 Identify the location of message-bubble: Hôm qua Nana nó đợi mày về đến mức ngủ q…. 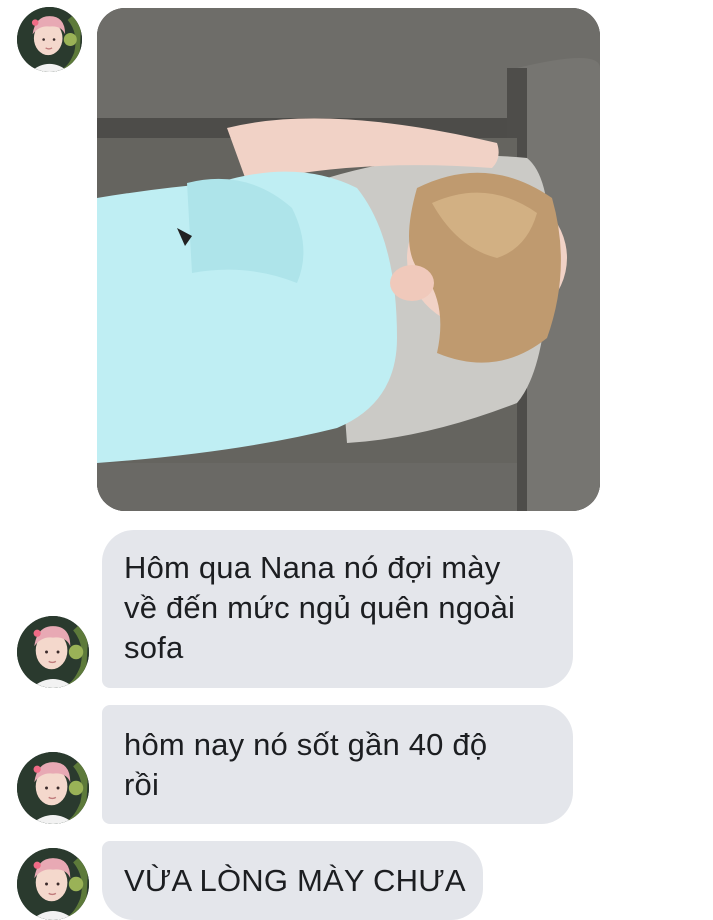
(337, 609).